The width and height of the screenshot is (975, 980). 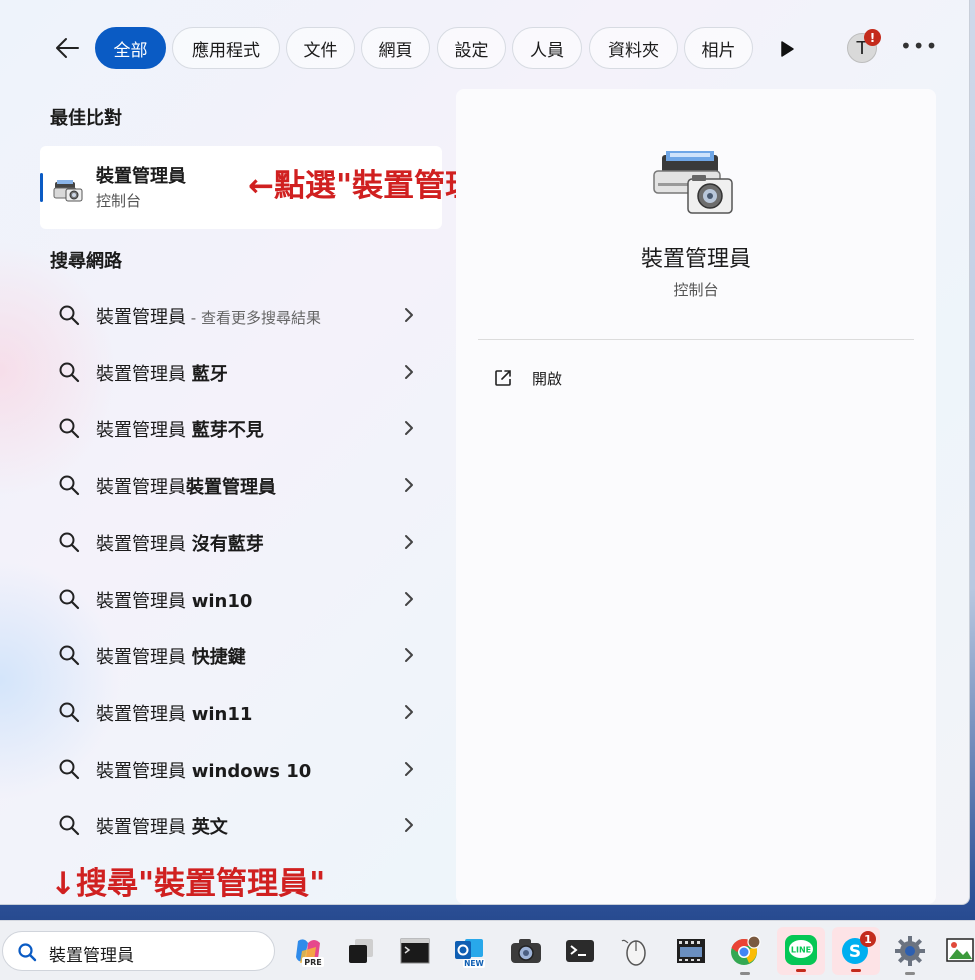 I want to click on image-viewer-icon, so click(x=960, y=950).